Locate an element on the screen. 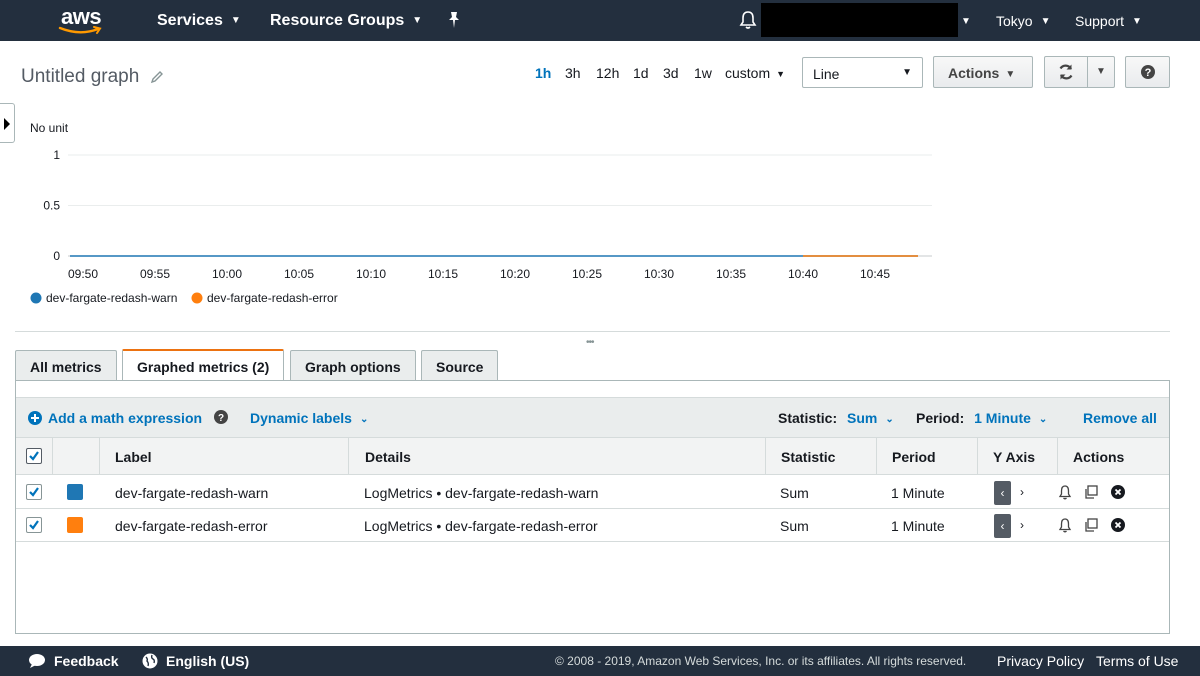  column-header-statistic: Statistic is located at coordinates (808, 457).